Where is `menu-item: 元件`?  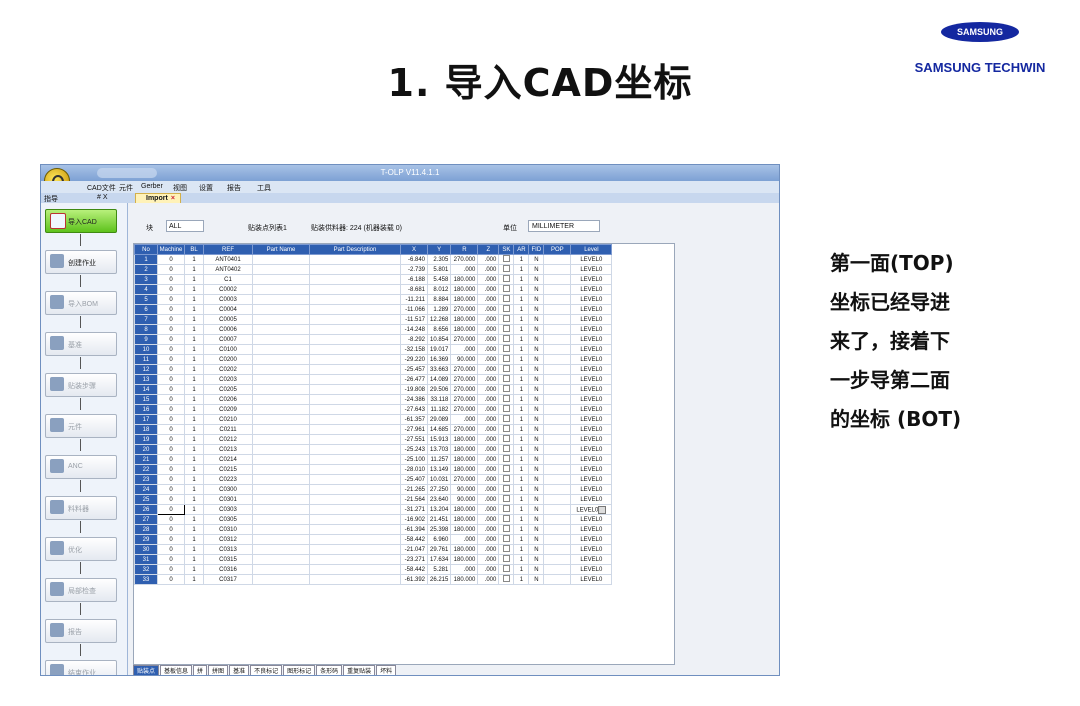
menu-item: 元件 is located at coordinates (126, 188).